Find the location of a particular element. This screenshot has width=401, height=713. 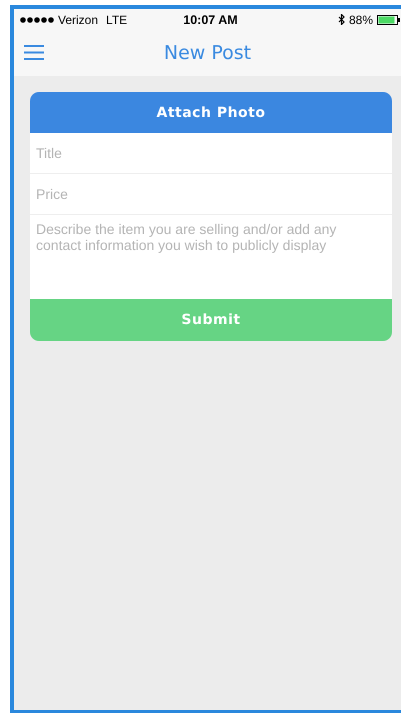

status-time: 10:07 AM is located at coordinates (210, 19).